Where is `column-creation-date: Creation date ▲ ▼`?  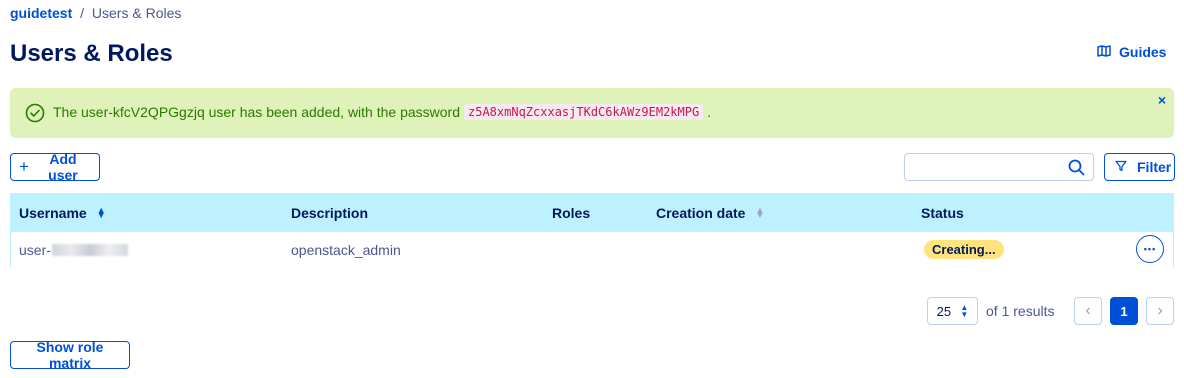
column-creation-date: Creation date ▲ ▼ is located at coordinates (710, 213).